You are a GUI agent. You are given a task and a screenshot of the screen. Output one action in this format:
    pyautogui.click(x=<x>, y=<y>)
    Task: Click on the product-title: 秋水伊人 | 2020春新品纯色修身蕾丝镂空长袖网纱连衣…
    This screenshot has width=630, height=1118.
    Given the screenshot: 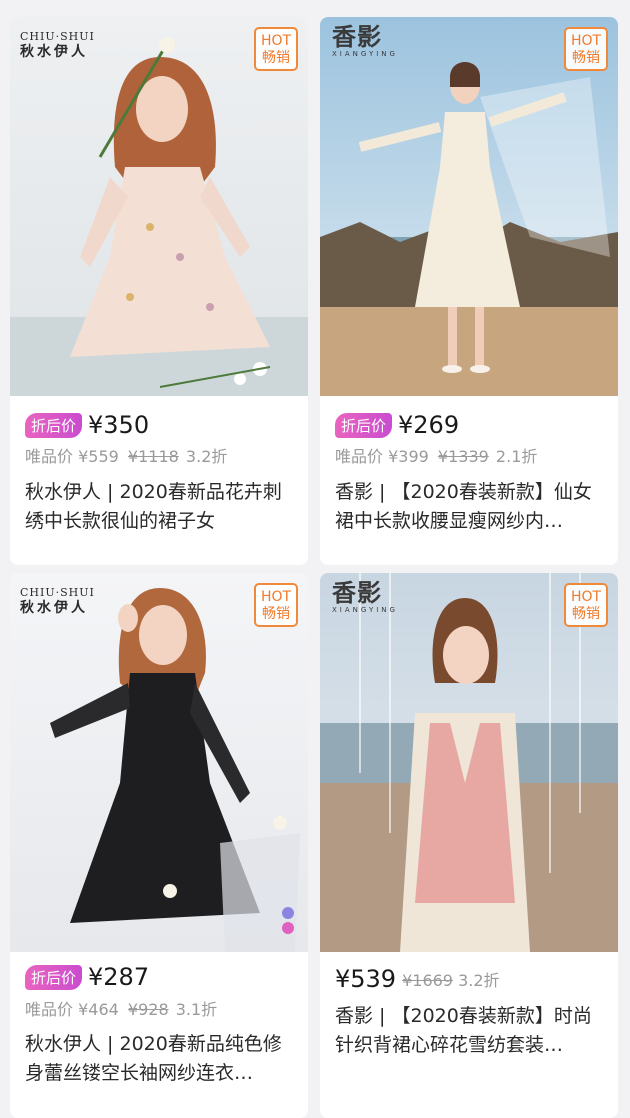 What is the action you would take?
    pyautogui.click(x=161, y=1059)
    